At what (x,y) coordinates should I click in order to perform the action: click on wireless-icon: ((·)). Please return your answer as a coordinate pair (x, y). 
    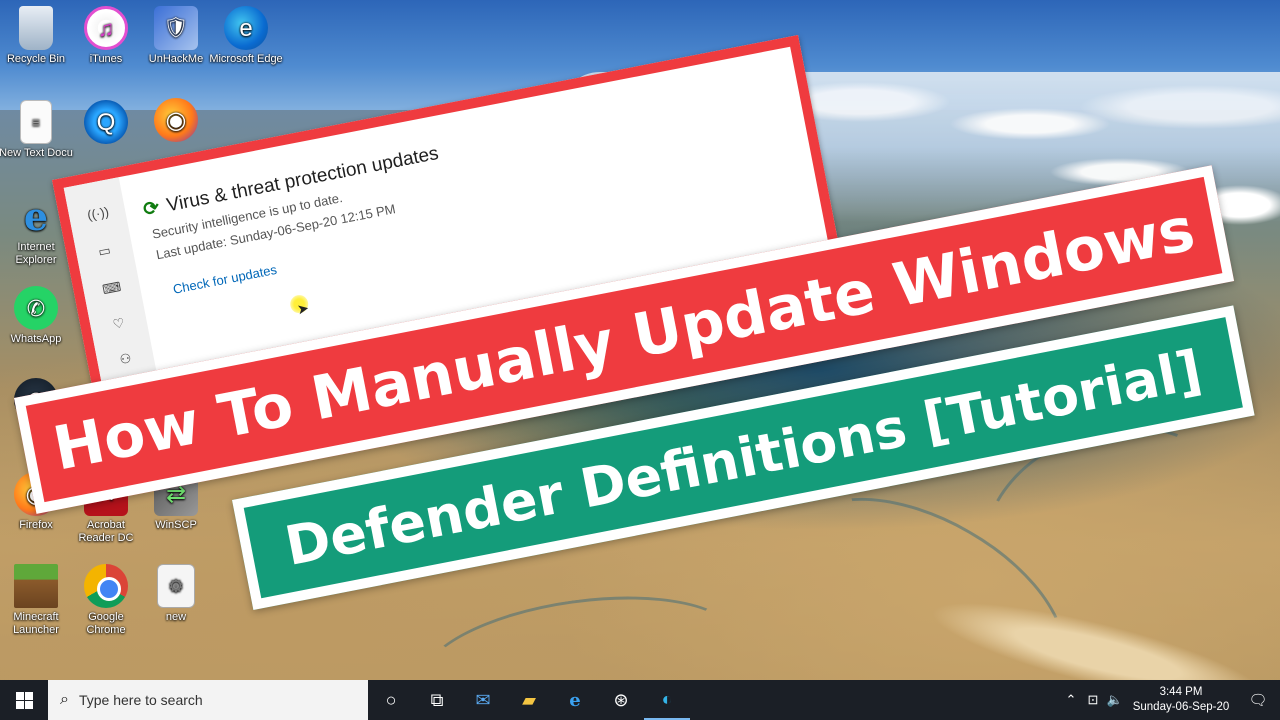
    Looking at the image, I should click on (98, 213).